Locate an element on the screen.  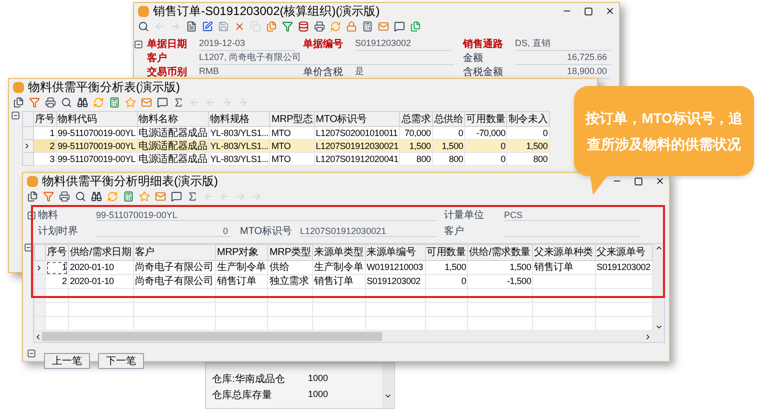
horizontal-scrollbar is located at coordinates (349, 336).